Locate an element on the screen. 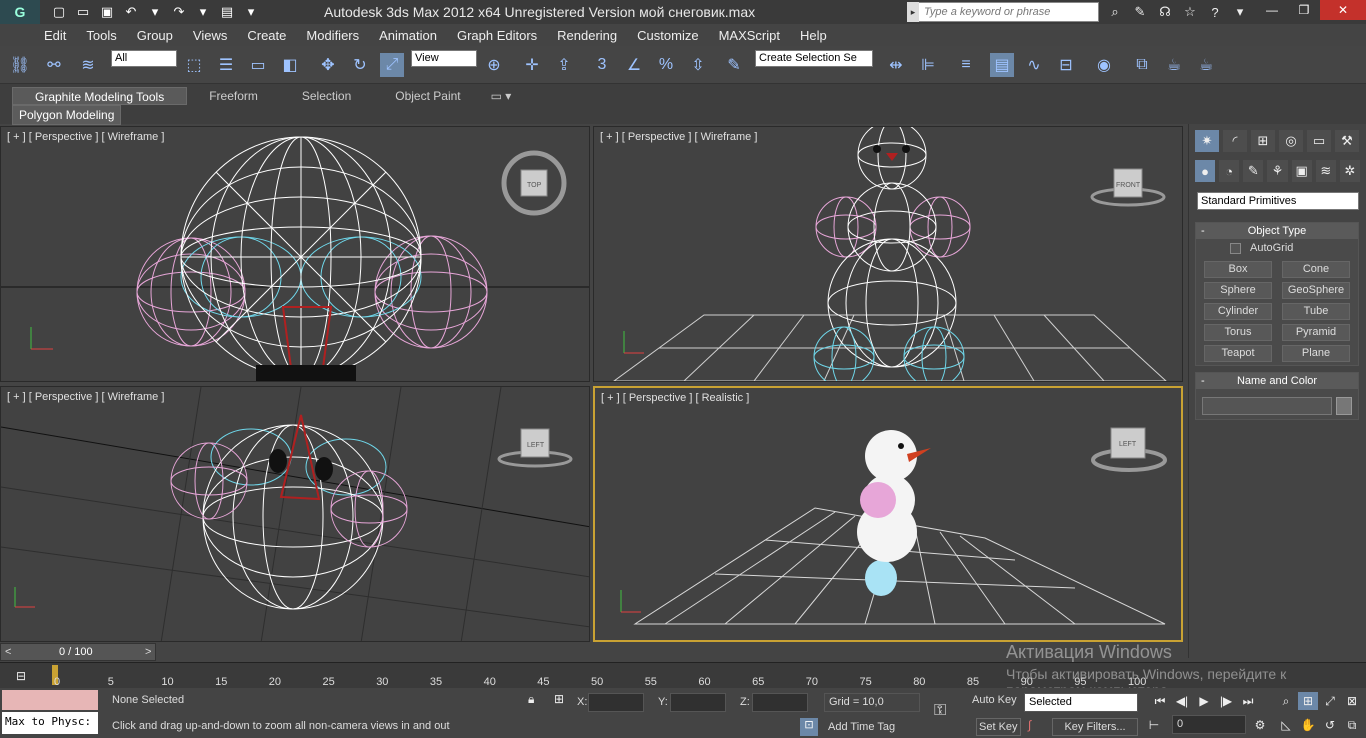  zoom-extents-icon: ⤢ is located at coordinates (1330, 701).